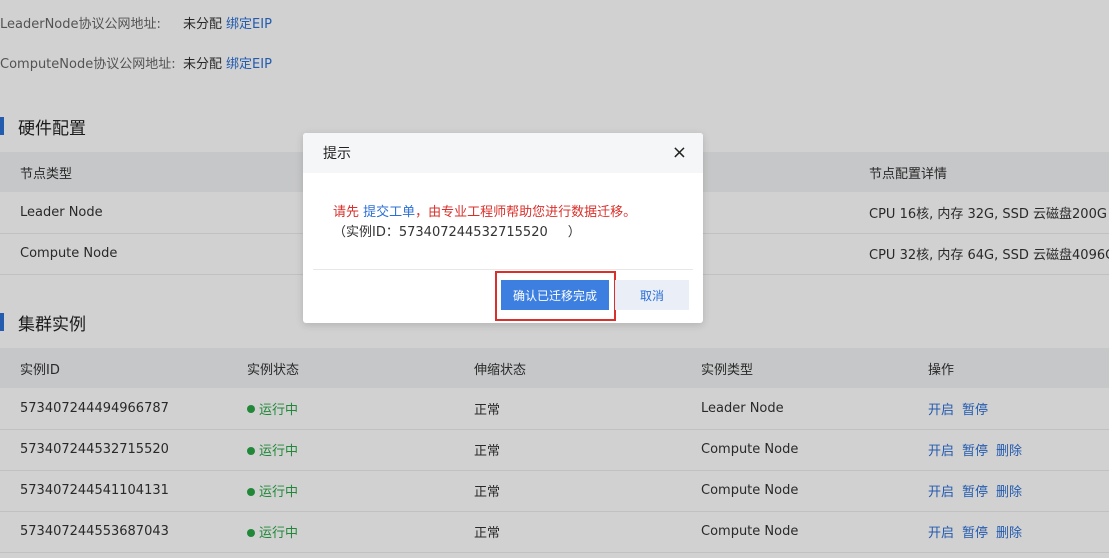  Describe the element at coordinates (389, 212) in the screenshot. I see `submit-ticket-link: 提交工单` at that location.